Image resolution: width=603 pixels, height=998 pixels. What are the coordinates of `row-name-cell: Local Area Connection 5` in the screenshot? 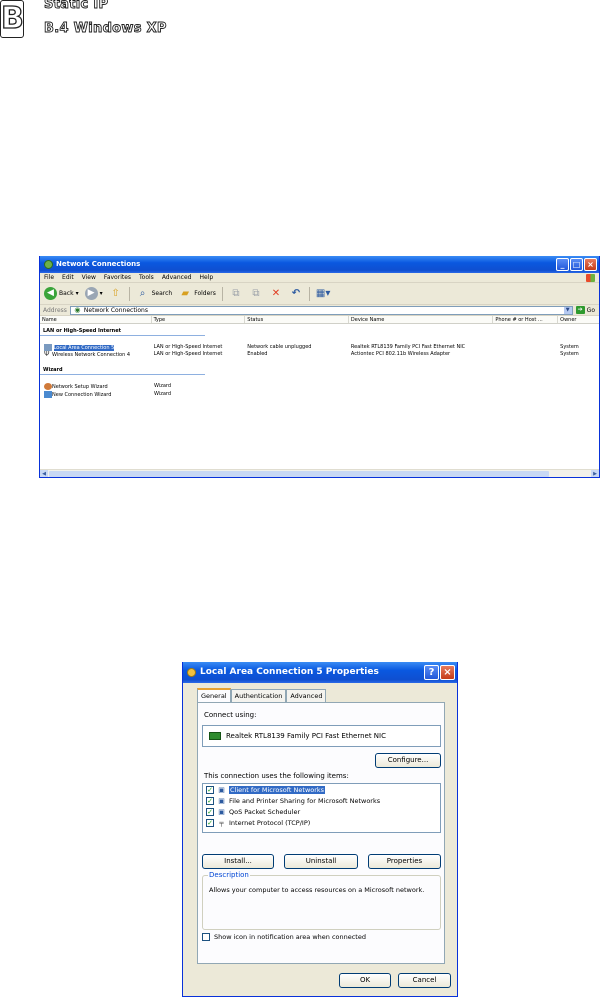 It's located at (96, 347).